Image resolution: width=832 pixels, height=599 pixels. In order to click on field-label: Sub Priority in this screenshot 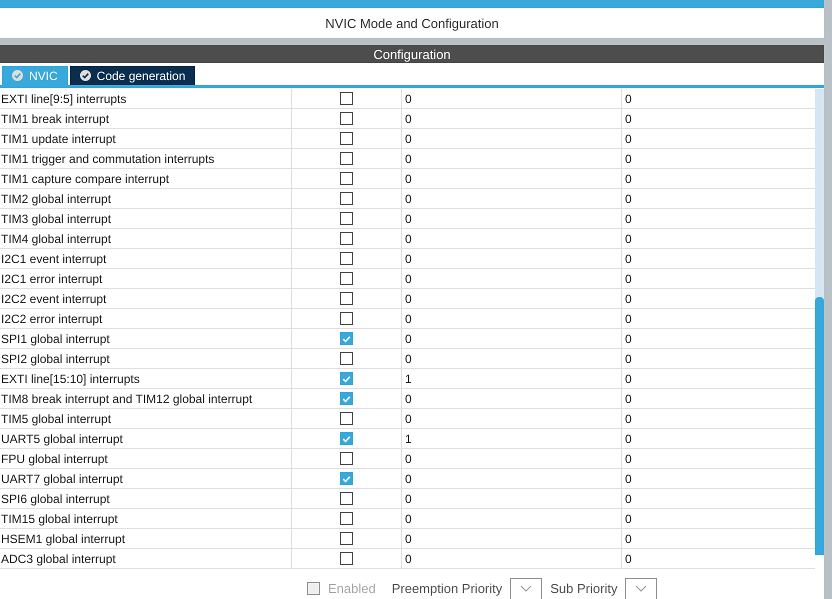, I will do `click(584, 589)`.